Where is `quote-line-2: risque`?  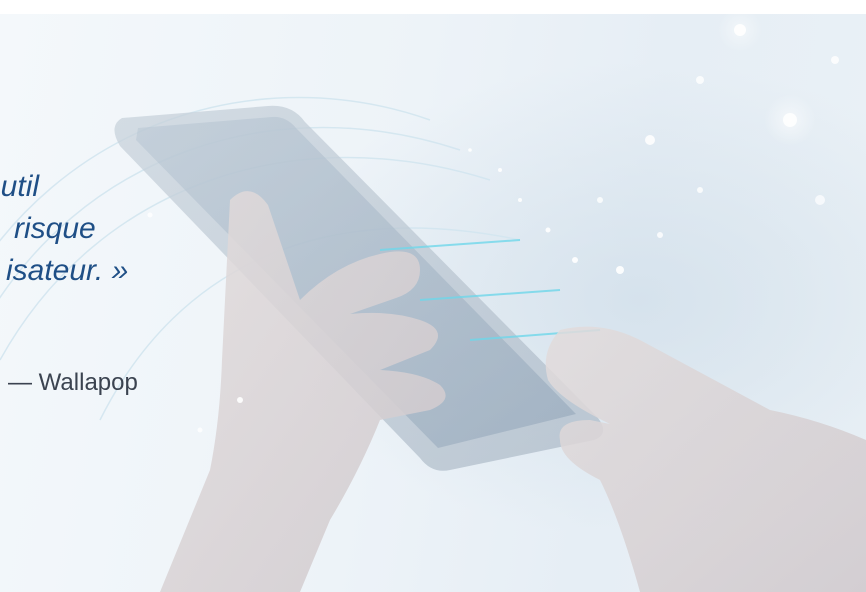 quote-line-2: risque is located at coordinates (55, 228).